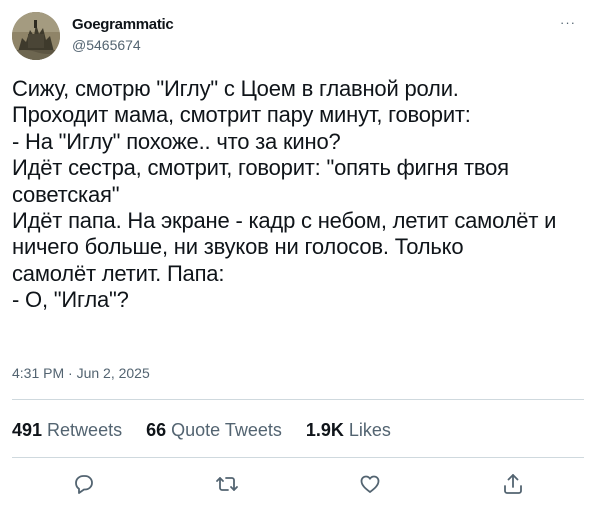 The height and width of the screenshot is (521, 596). I want to click on reply-icon, so click(83, 484).